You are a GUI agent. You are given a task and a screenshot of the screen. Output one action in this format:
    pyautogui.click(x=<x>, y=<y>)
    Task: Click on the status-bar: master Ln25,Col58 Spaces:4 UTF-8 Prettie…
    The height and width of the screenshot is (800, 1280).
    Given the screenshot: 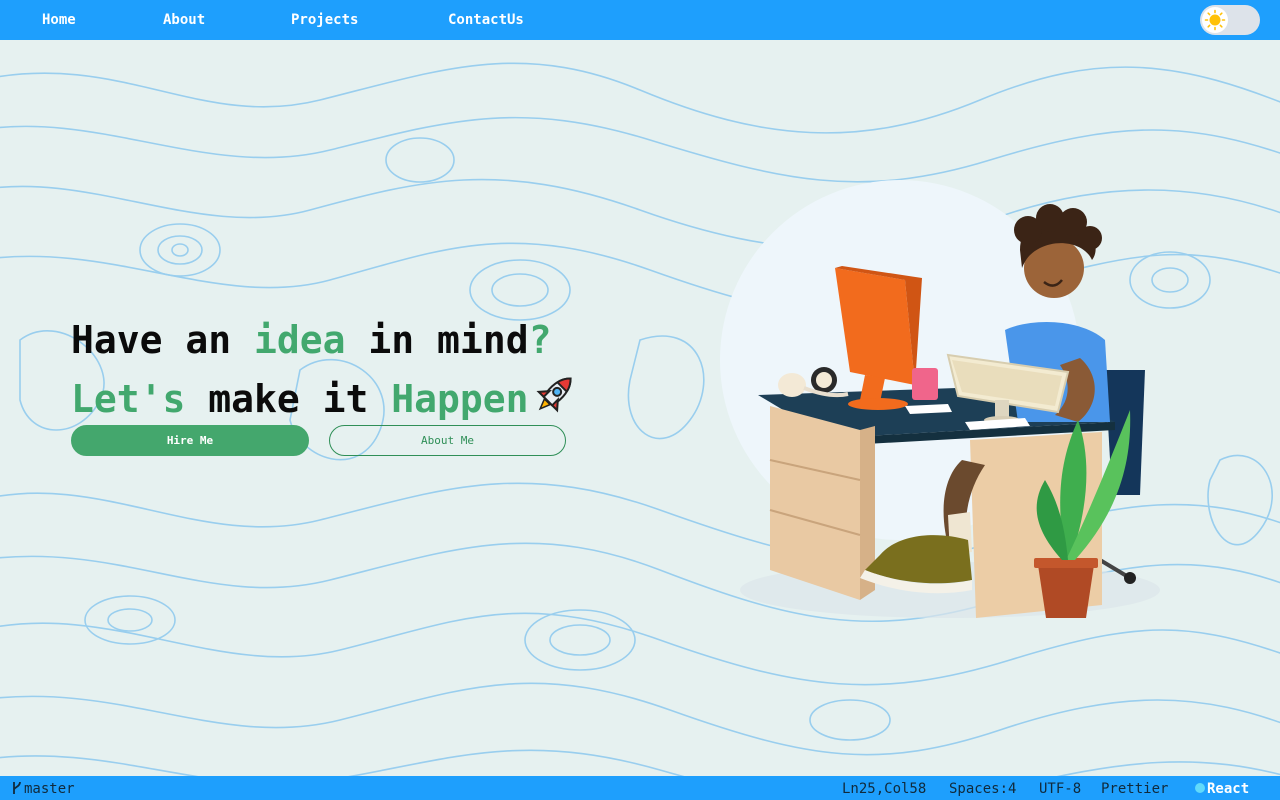 What is the action you would take?
    pyautogui.click(x=640, y=788)
    